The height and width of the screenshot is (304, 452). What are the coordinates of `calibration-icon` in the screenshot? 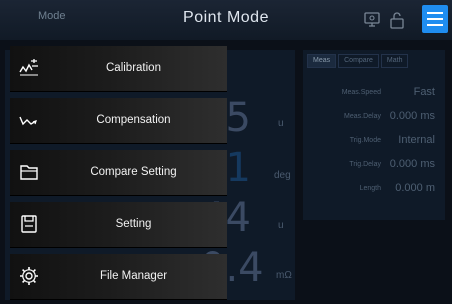 It's located at (28, 67).